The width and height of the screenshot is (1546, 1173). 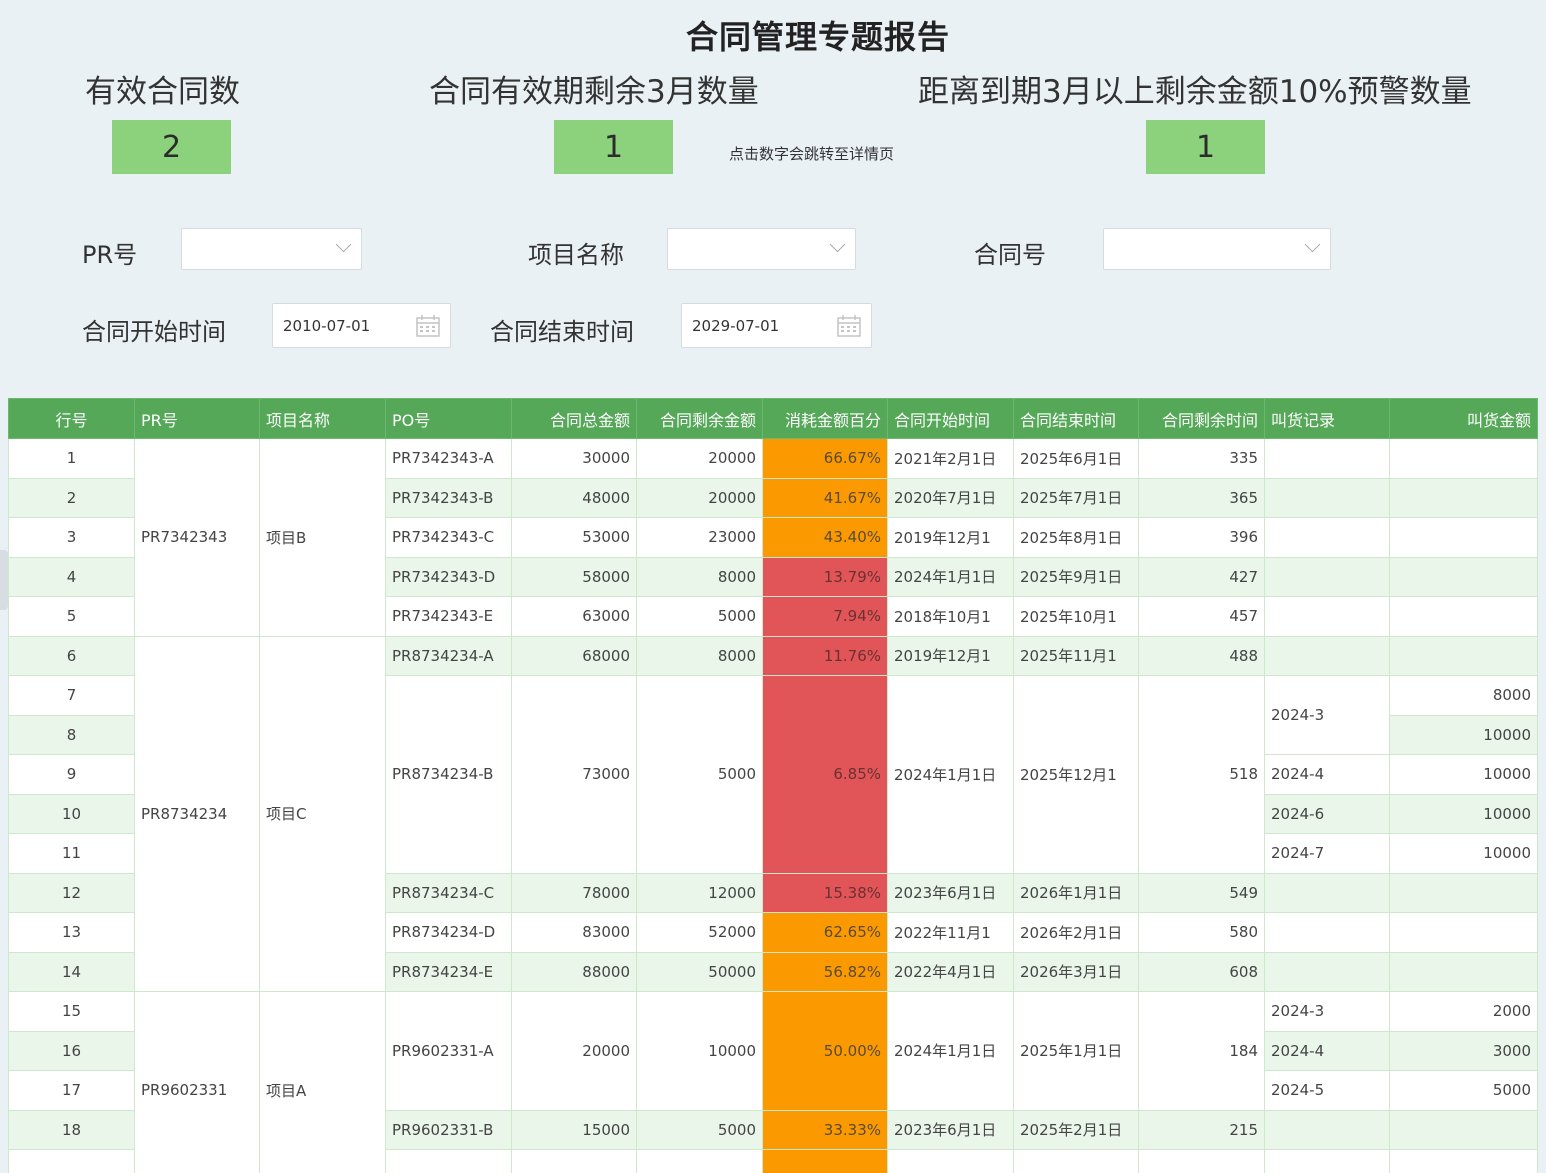 I want to click on end-date-cell: 2025年2月1日, so click(x=1076, y=1129).